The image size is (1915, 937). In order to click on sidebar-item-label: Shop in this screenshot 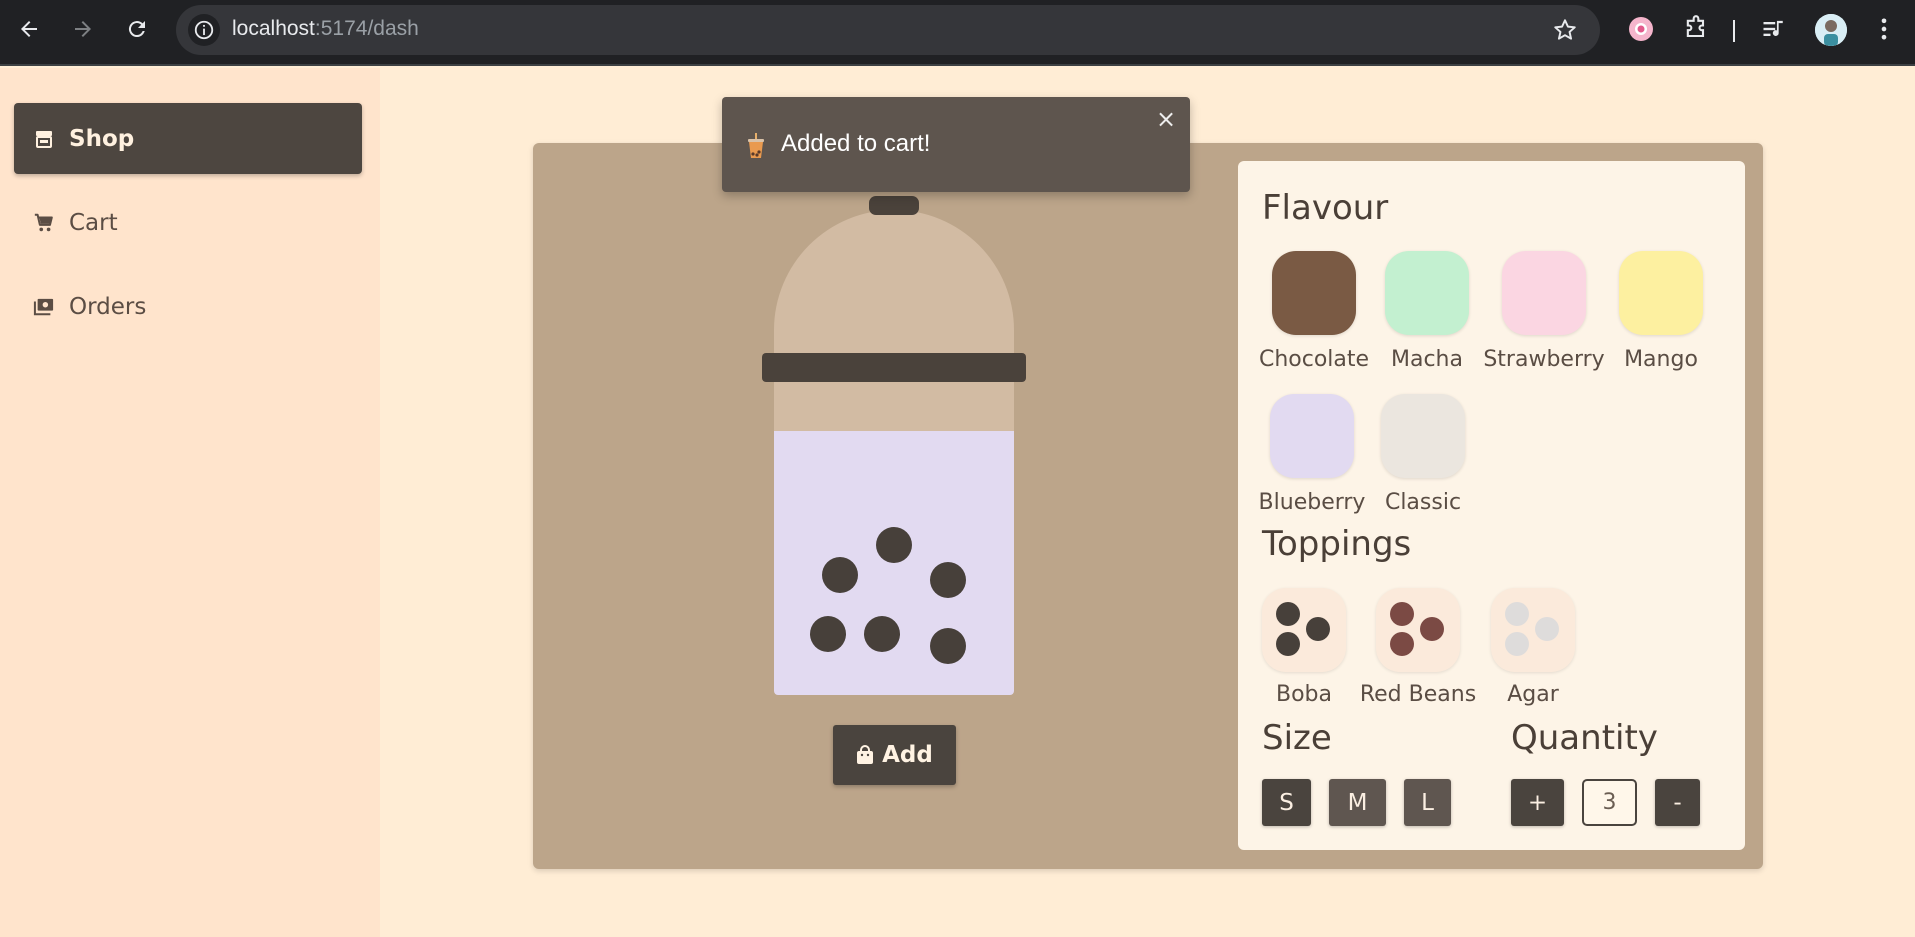, I will do `click(102, 138)`.